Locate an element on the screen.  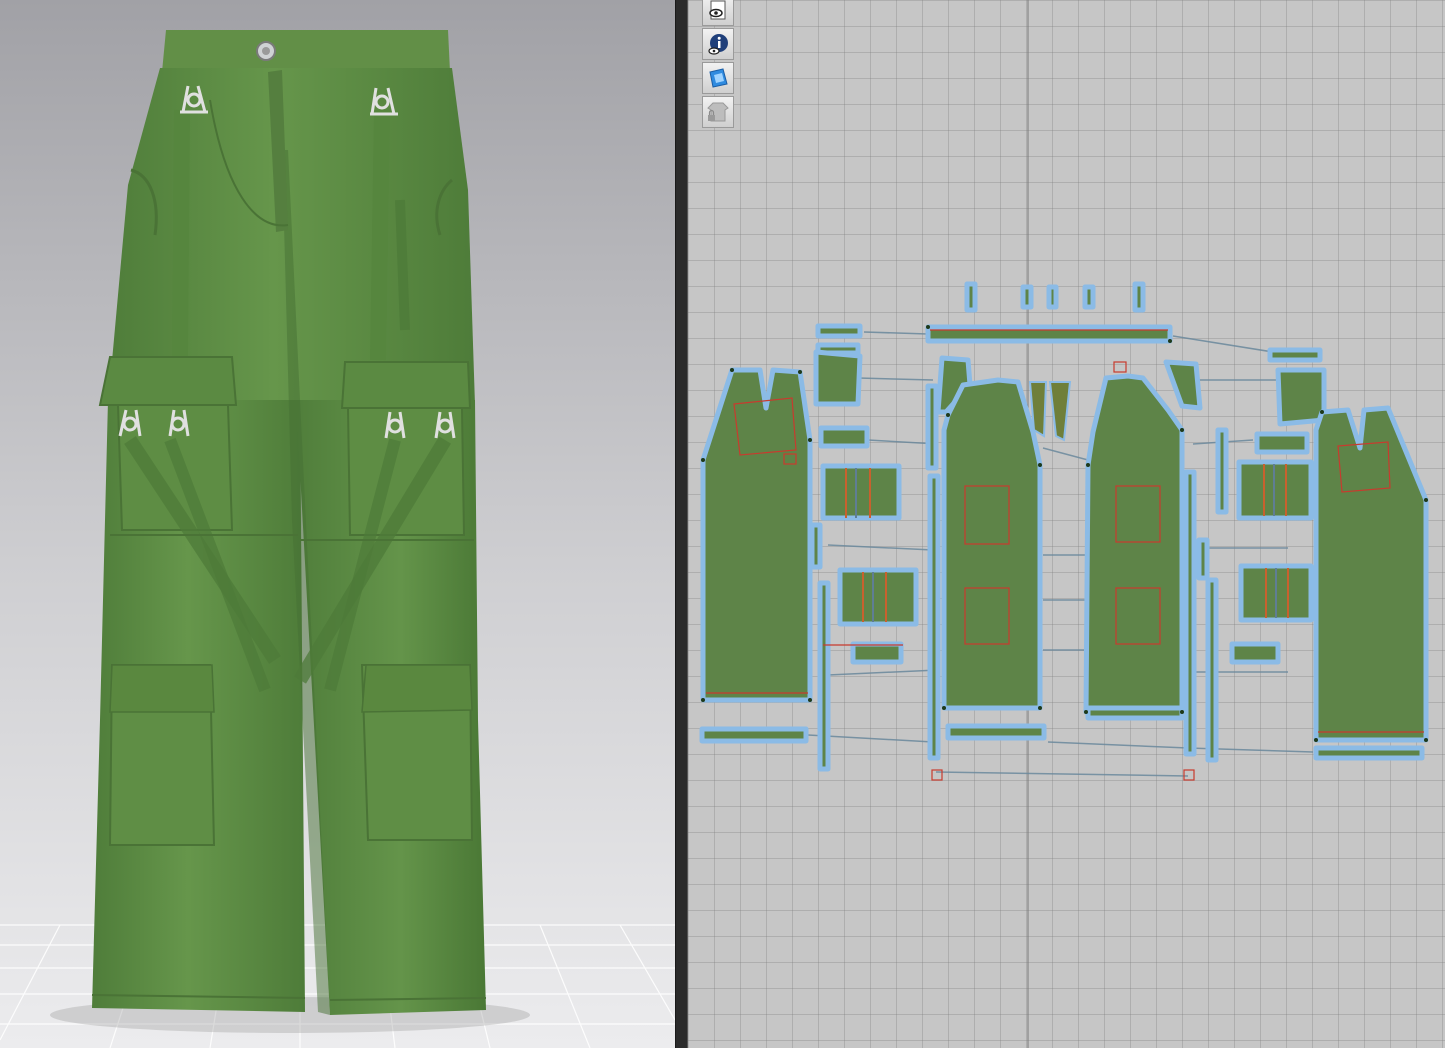
info-icon is located at coordinates (718, 44).